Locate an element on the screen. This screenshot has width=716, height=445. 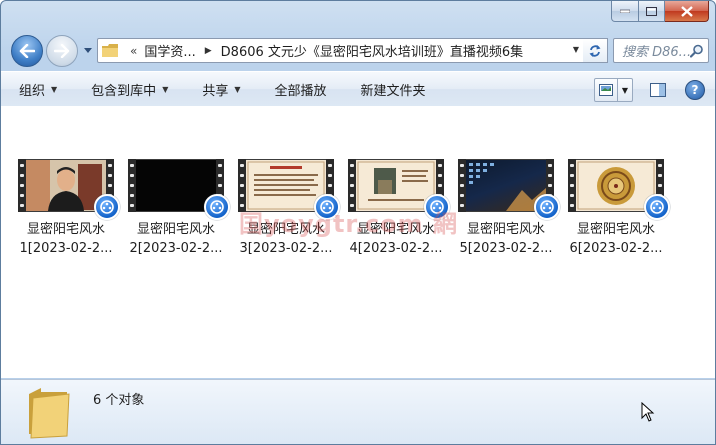
mouse-pointer-icon is located at coordinates (648, 412).